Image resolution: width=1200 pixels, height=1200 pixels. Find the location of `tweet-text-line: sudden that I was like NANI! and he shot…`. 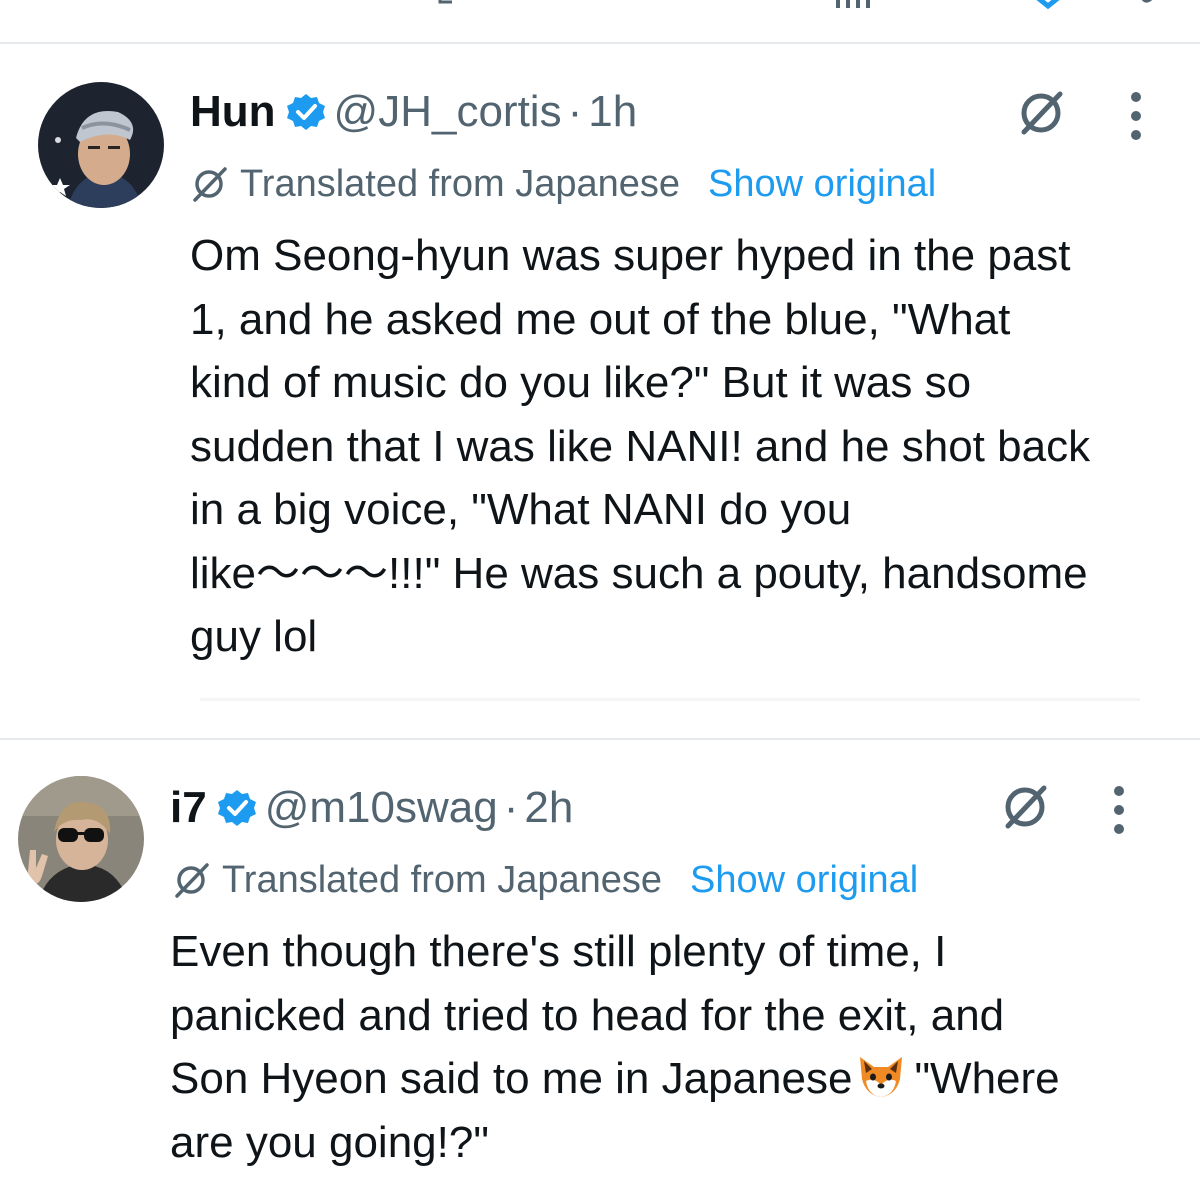

tweet-text-line: sudden that I was like NANI! and he shot… is located at coordinates (640, 446).